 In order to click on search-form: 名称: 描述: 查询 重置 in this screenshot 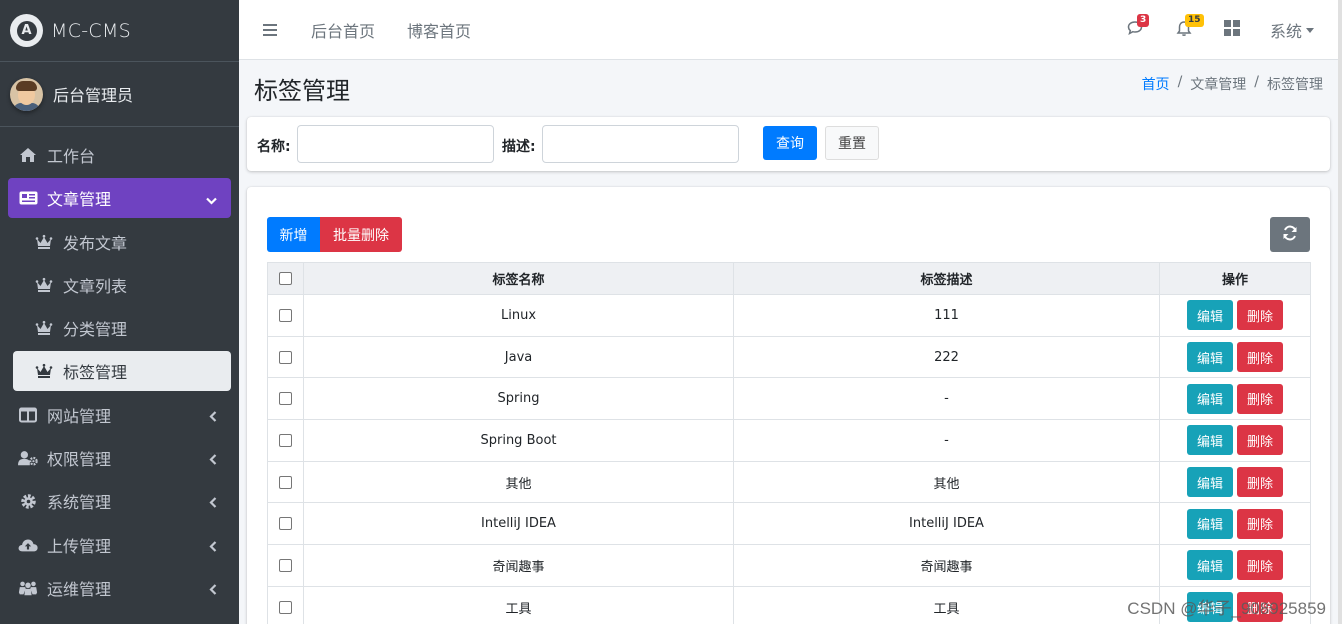, I will do `click(788, 144)`.